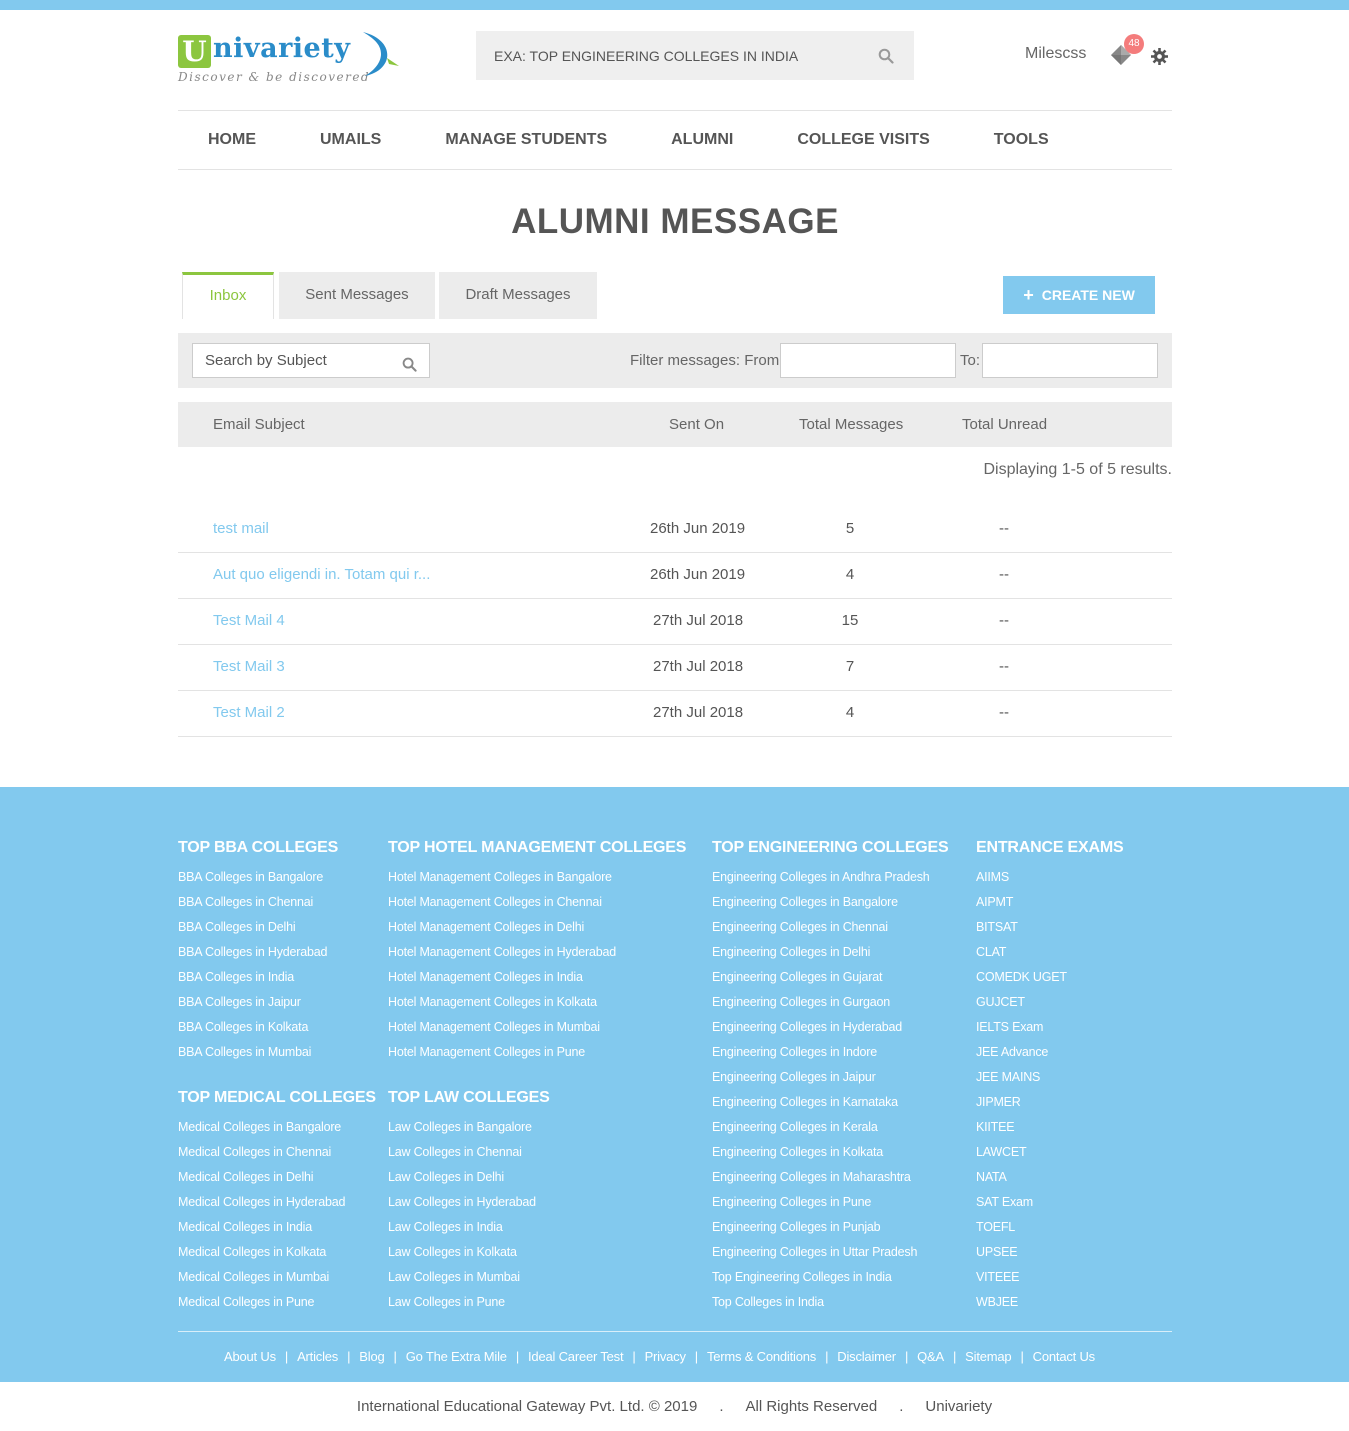 The width and height of the screenshot is (1349, 1431). I want to click on nav-umails: UMAILS, so click(350, 140).